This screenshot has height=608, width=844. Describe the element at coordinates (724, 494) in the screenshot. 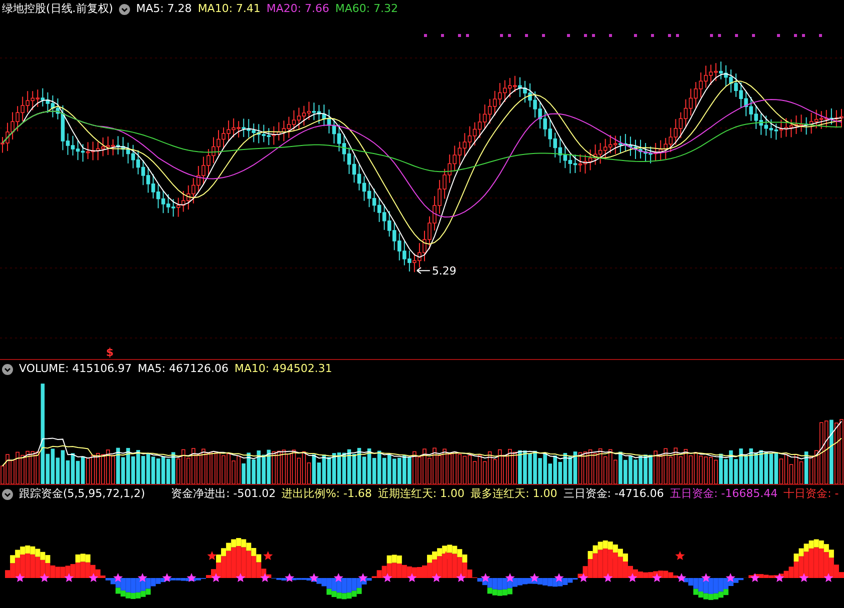

I see `indicator-value: 五日资金: -16685.44` at that location.